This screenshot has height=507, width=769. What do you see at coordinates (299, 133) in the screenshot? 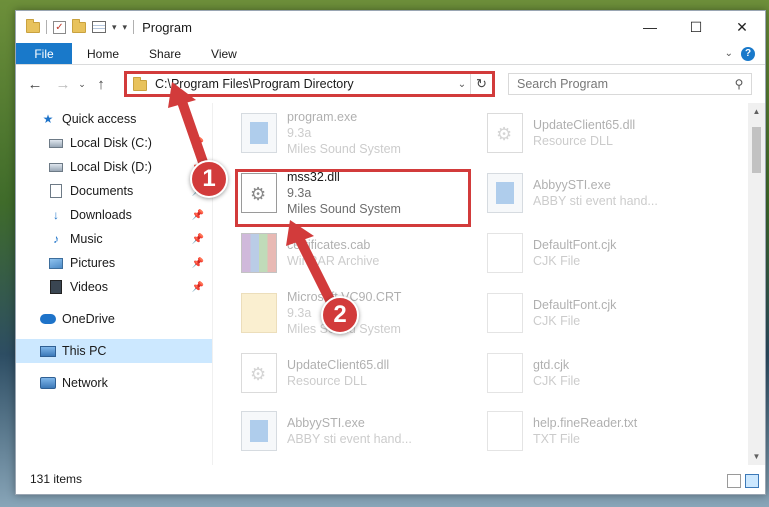
I see `file-detail: 9.3a` at bounding box center [299, 133].